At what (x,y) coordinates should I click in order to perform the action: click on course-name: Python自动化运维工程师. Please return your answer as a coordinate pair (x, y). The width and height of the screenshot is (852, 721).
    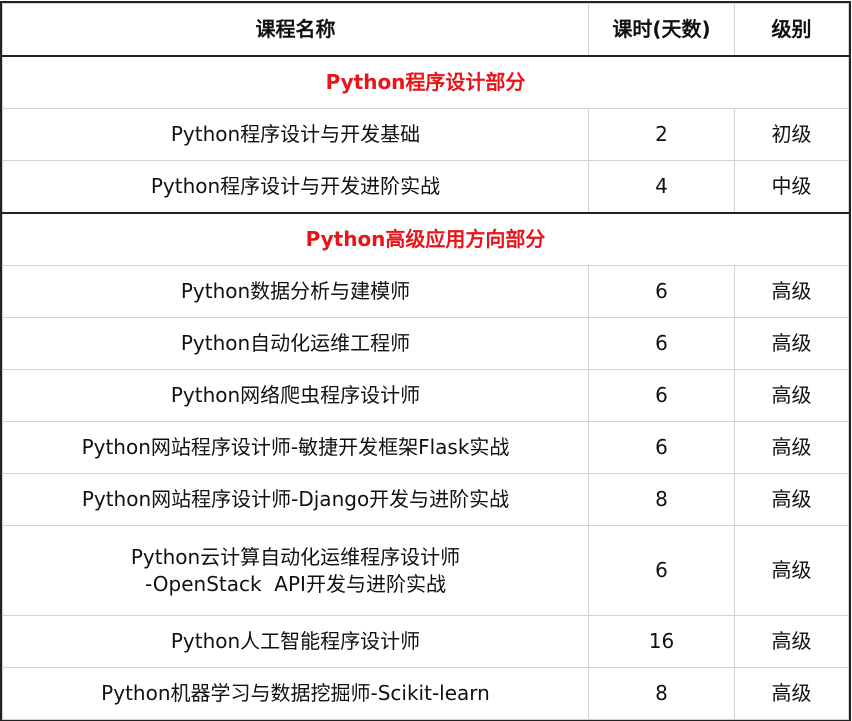
    Looking at the image, I should click on (295, 343).